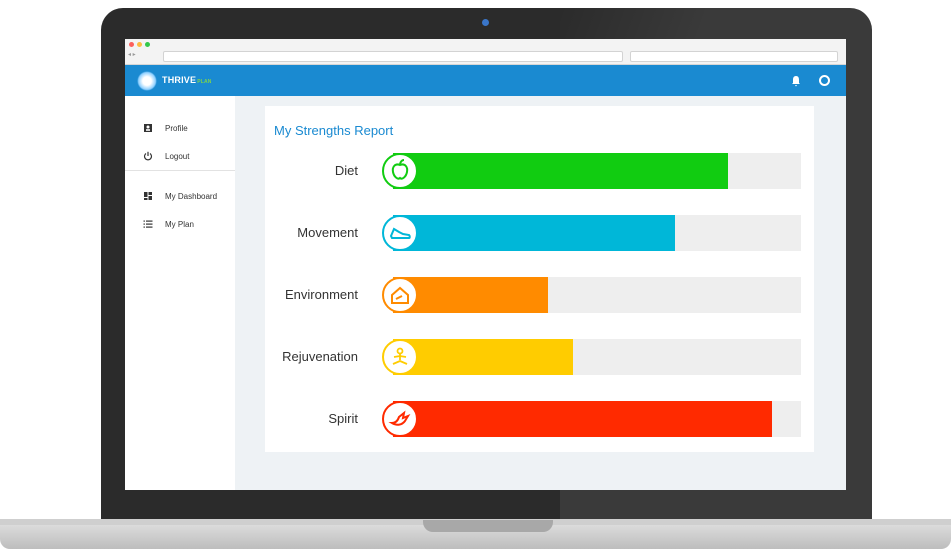 The image size is (951, 549). What do you see at coordinates (139, 44) in the screenshot?
I see `minimize-dot` at bounding box center [139, 44].